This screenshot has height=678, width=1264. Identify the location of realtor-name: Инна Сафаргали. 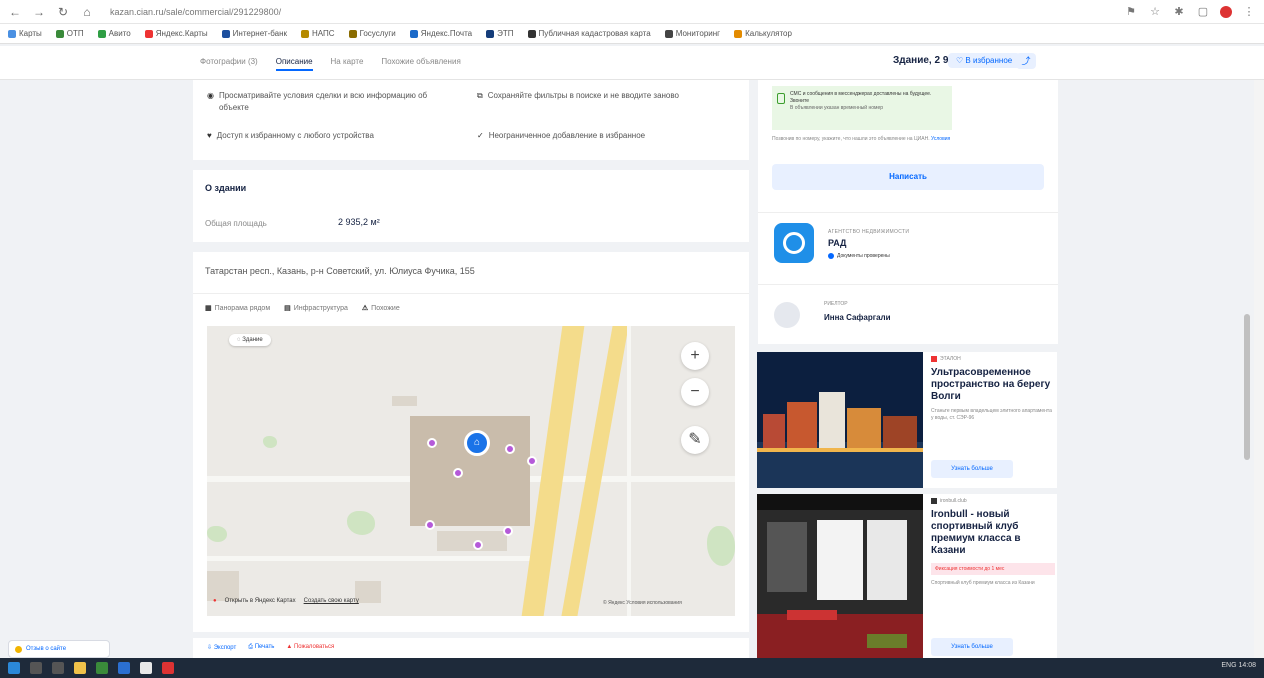
(857, 317).